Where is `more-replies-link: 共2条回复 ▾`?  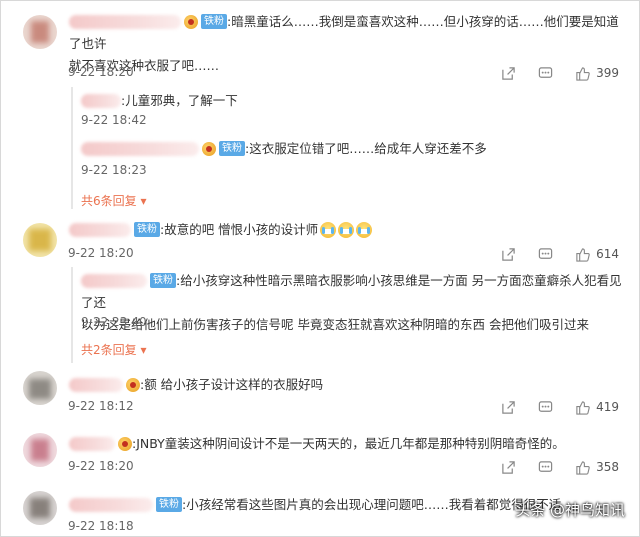
more-replies-link: 共2条回复 ▾ is located at coordinates (113, 349).